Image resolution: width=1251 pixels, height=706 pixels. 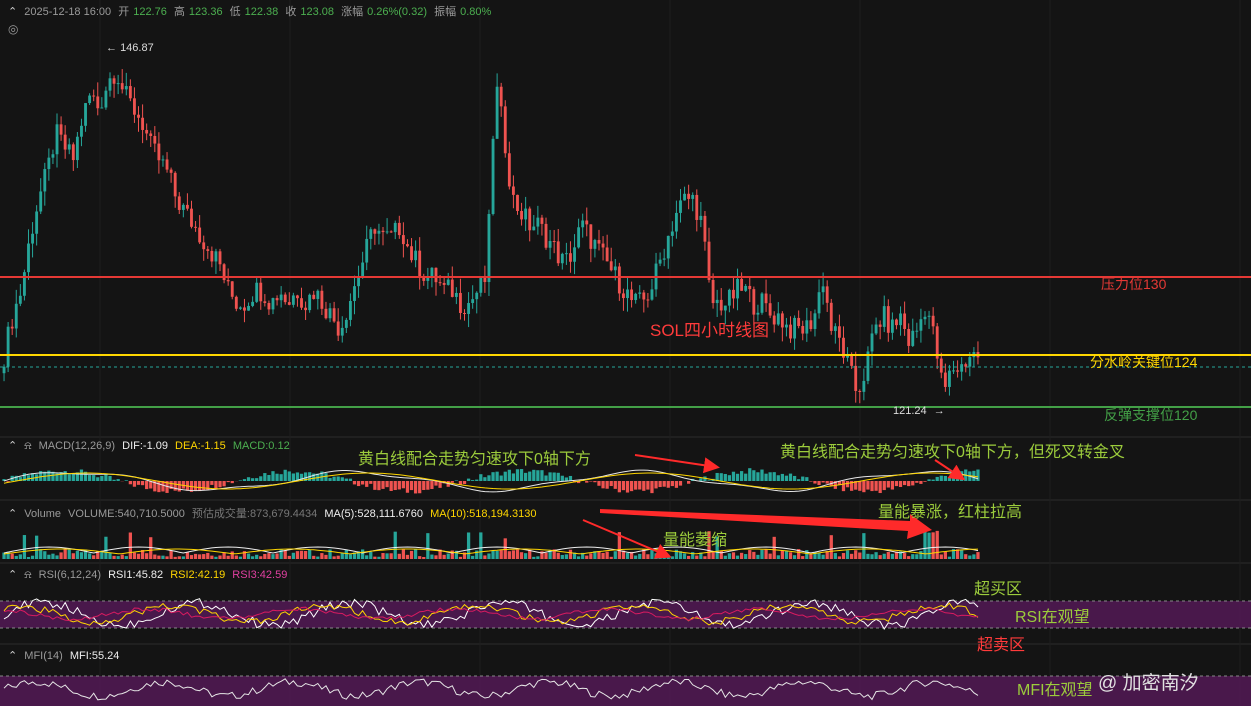 I want to click on oversold-label: 超卖区, so click(x=1001, y=645).